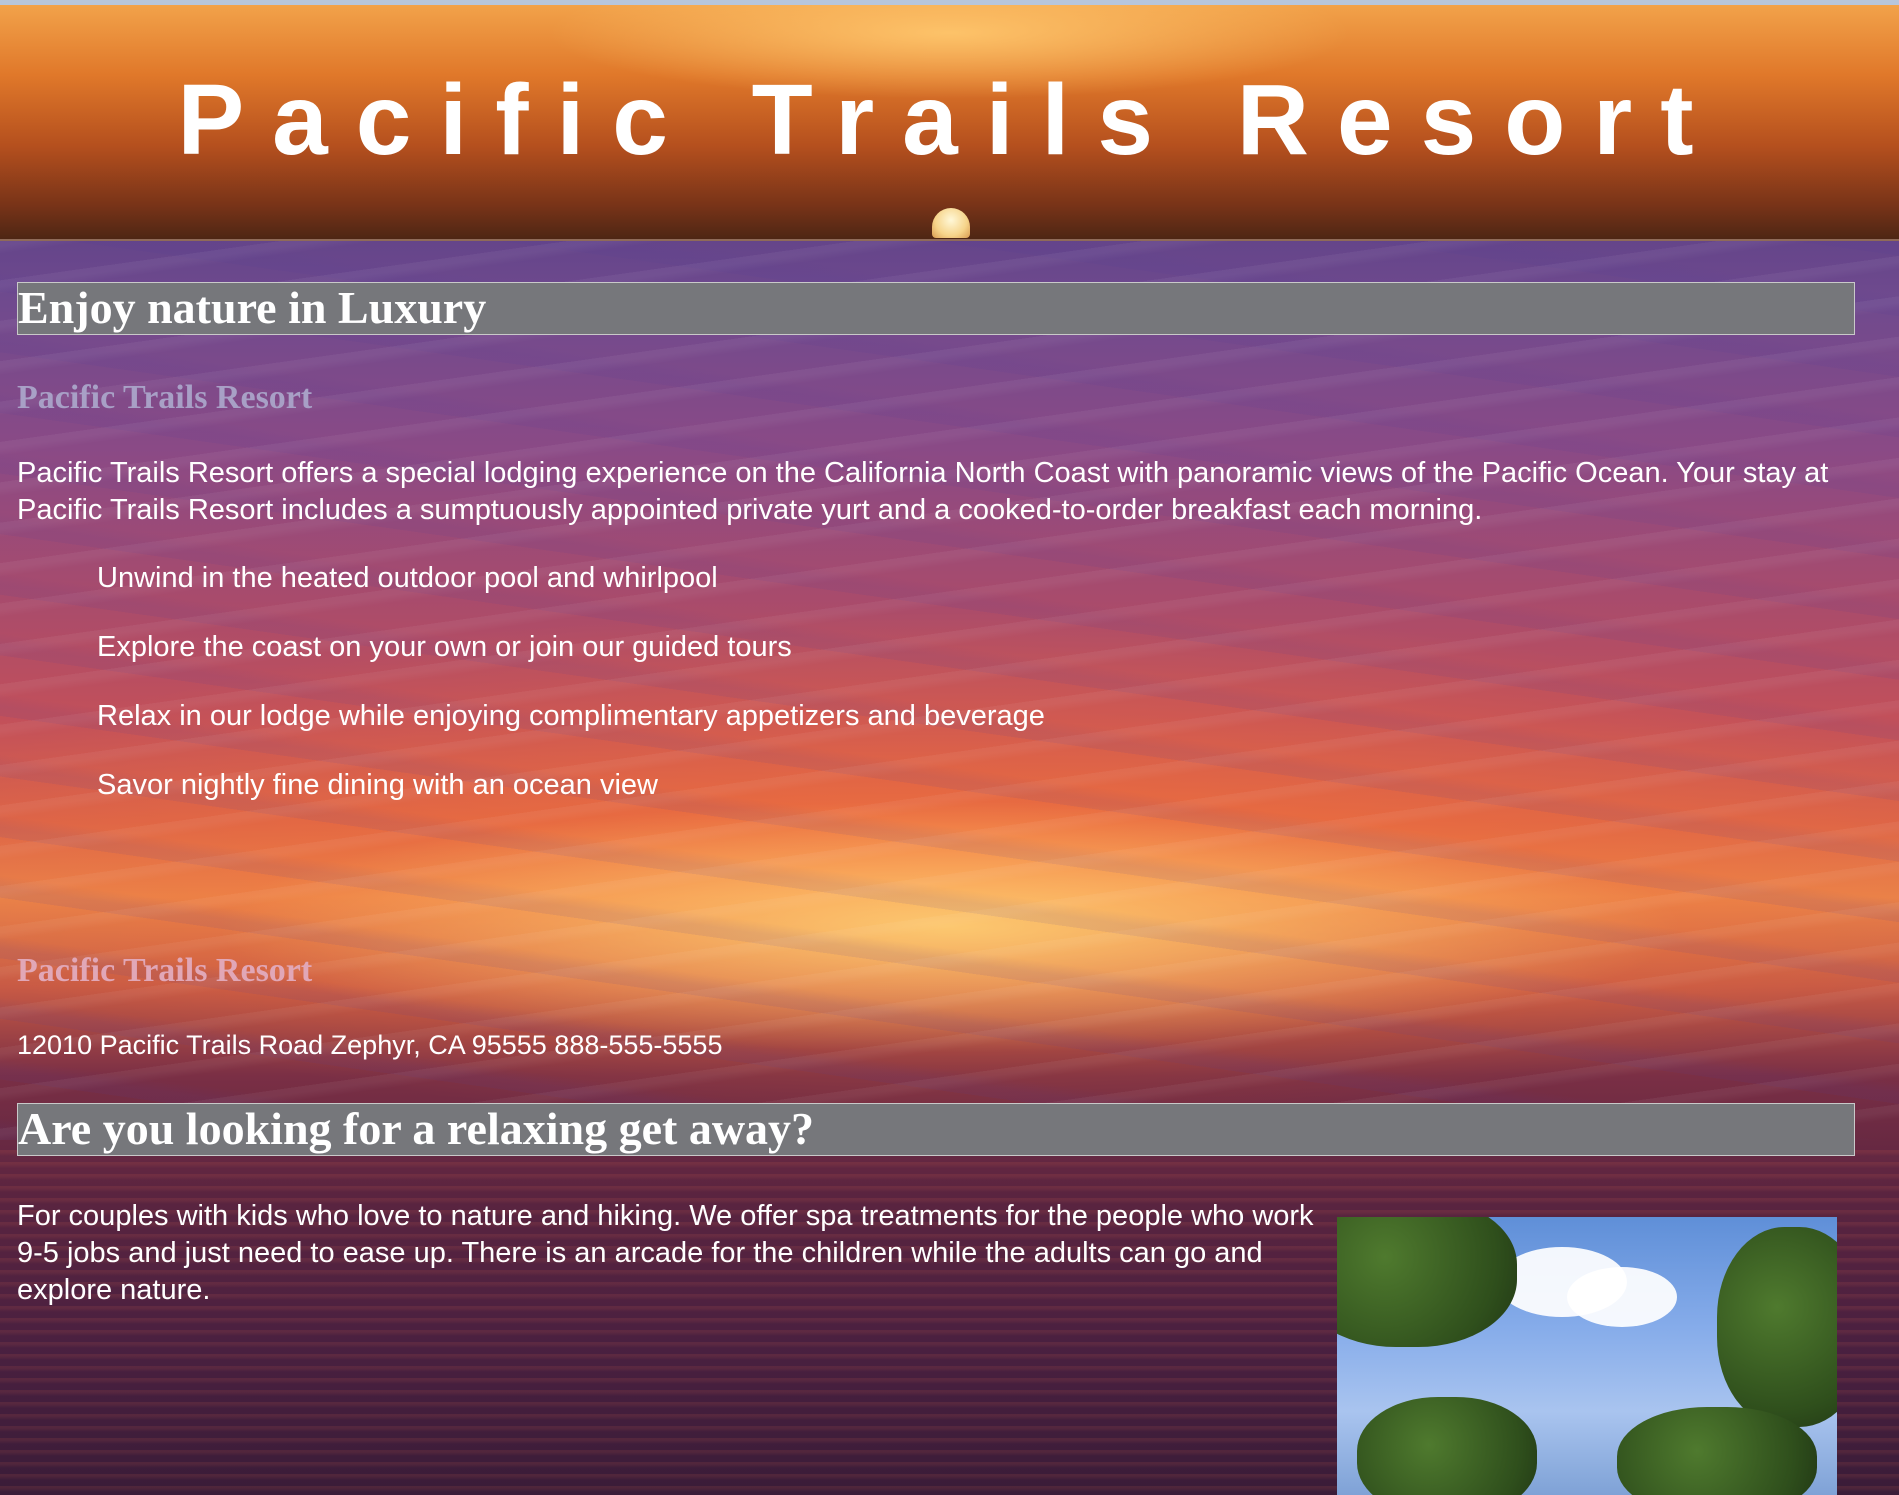  Describe the element at coordinates (949, 120) in the screenshot. I see `site-title: Pacific Trails Resort` at that location.